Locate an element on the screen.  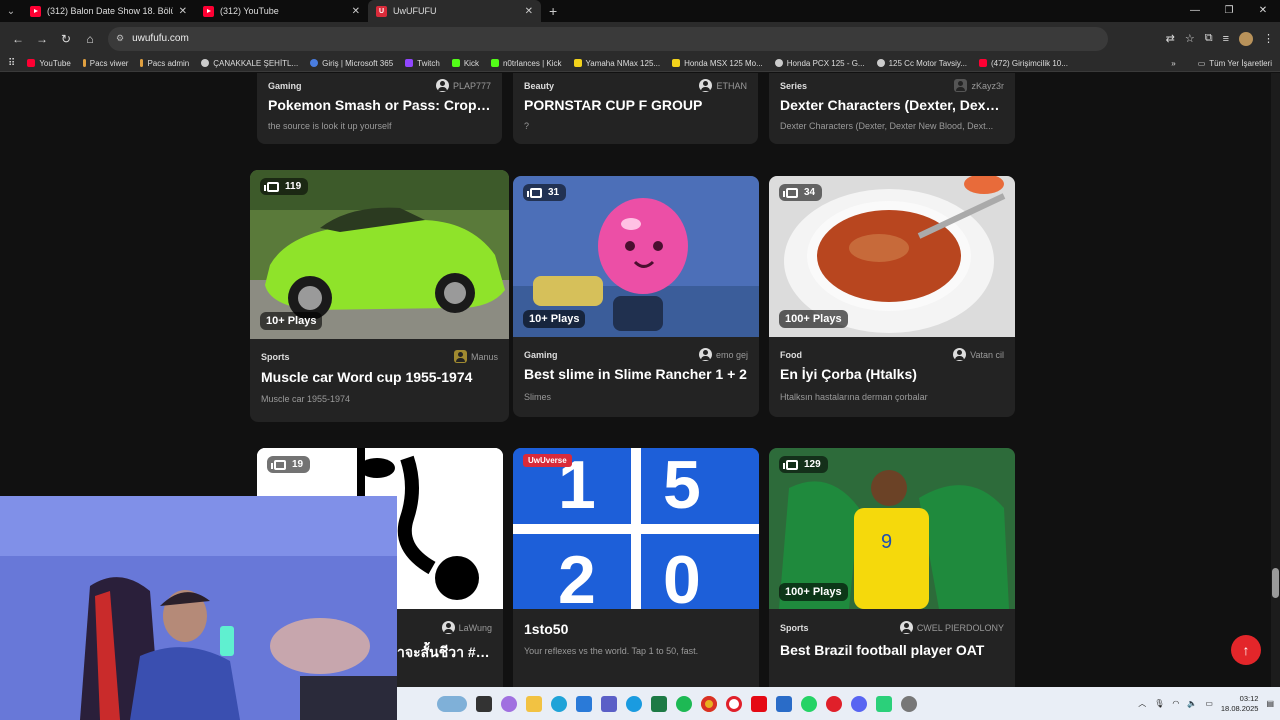
user-avatar is located at coordinates (961, 85).